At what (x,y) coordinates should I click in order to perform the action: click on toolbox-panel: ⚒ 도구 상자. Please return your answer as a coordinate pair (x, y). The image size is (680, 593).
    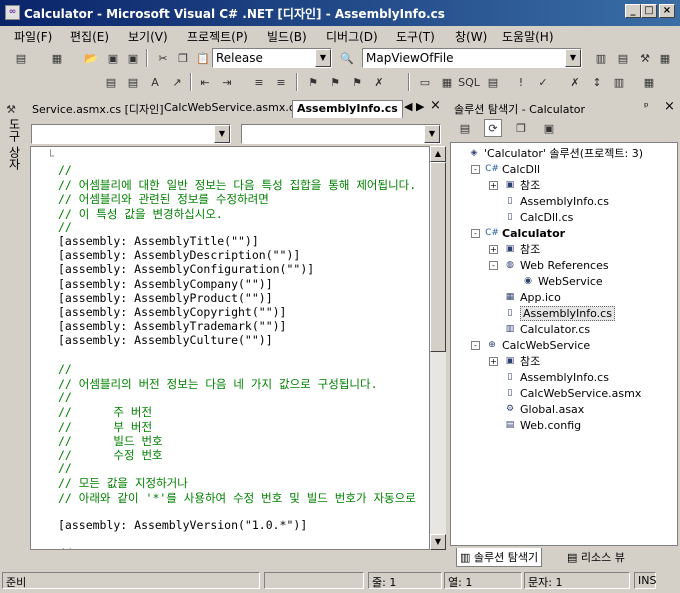
    Looking at the image, I should click on (13, 328).